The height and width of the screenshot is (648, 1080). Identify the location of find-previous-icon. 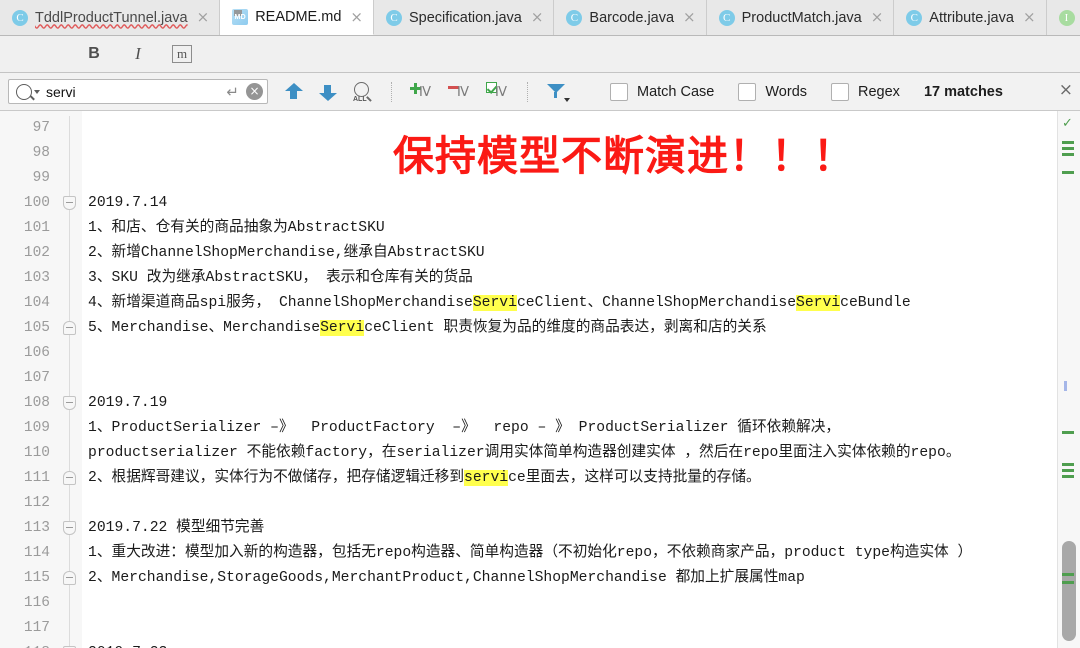
(294, 92).